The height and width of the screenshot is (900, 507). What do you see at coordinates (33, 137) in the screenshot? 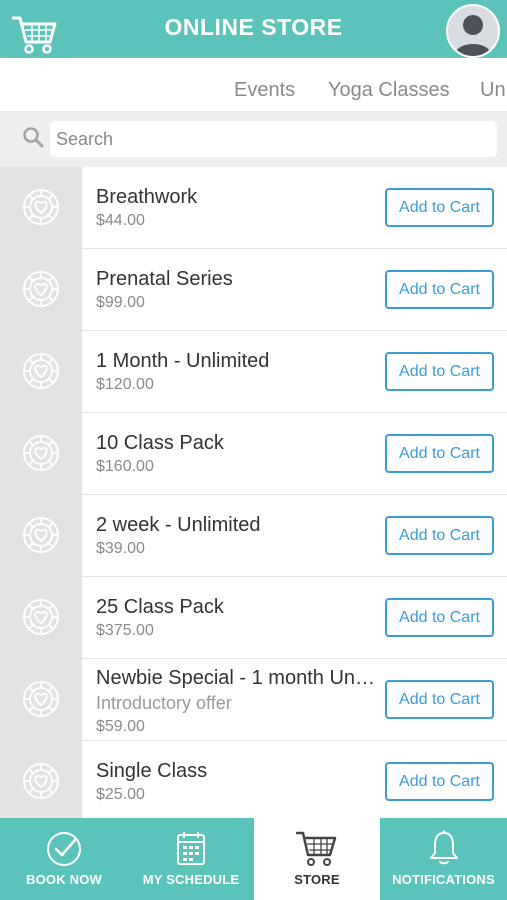
I see `search-icon` at bounding box center [33, 137].